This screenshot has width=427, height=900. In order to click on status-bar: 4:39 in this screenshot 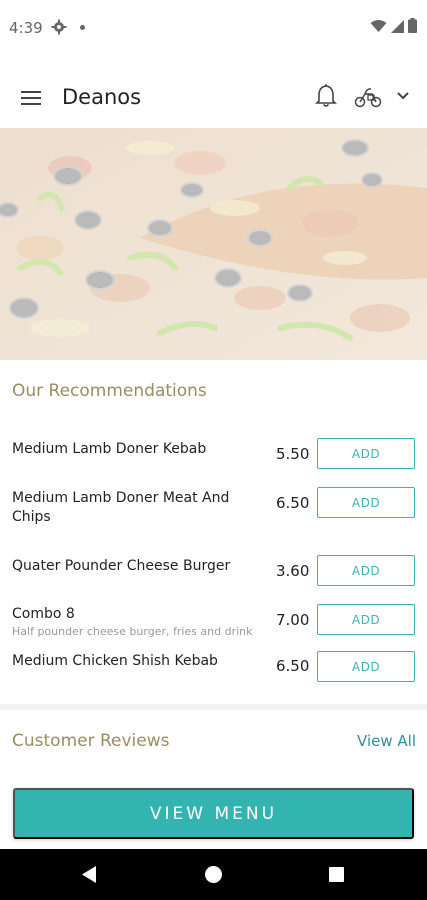, I will do `click(213, 28)`.